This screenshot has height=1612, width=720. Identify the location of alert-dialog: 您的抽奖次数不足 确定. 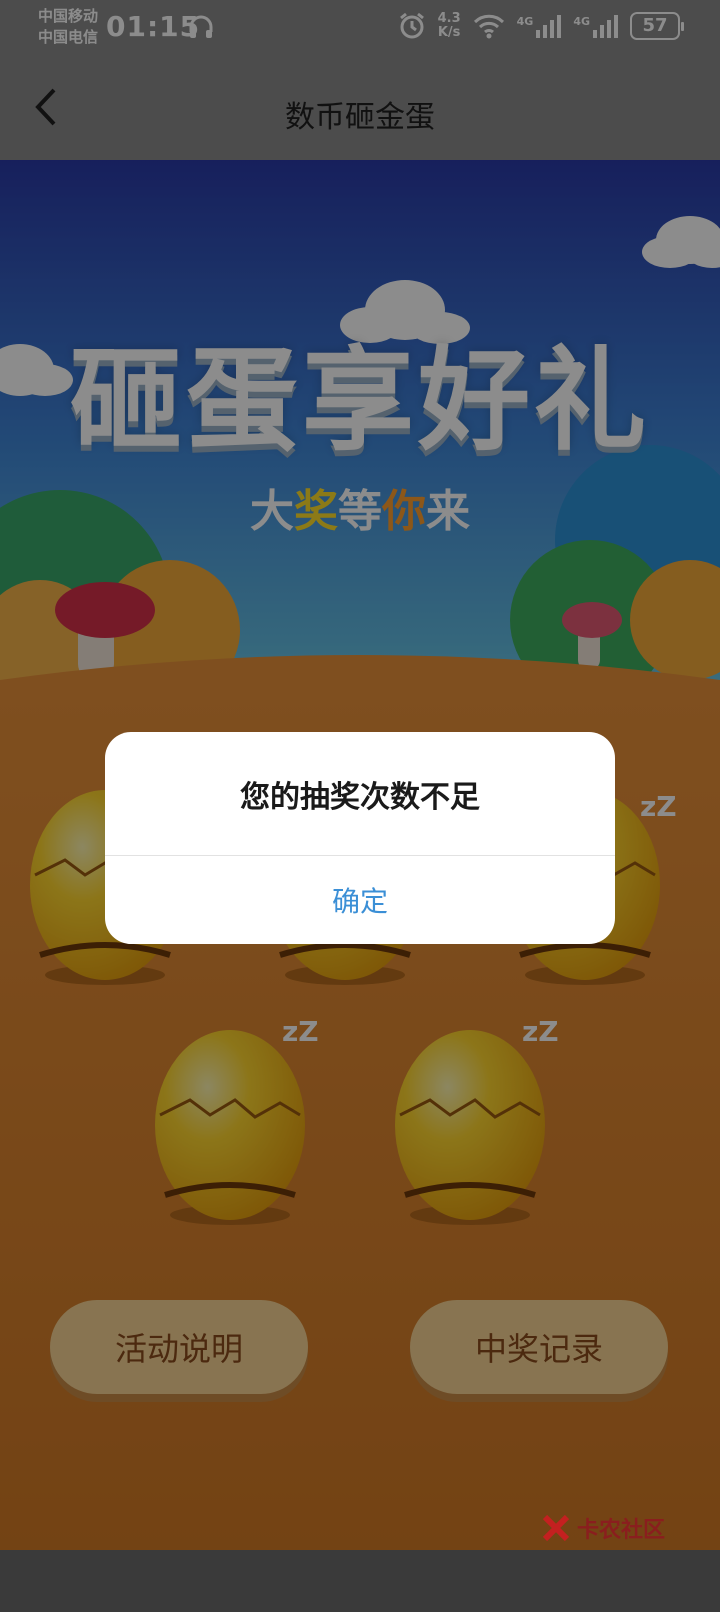
(360, 838).